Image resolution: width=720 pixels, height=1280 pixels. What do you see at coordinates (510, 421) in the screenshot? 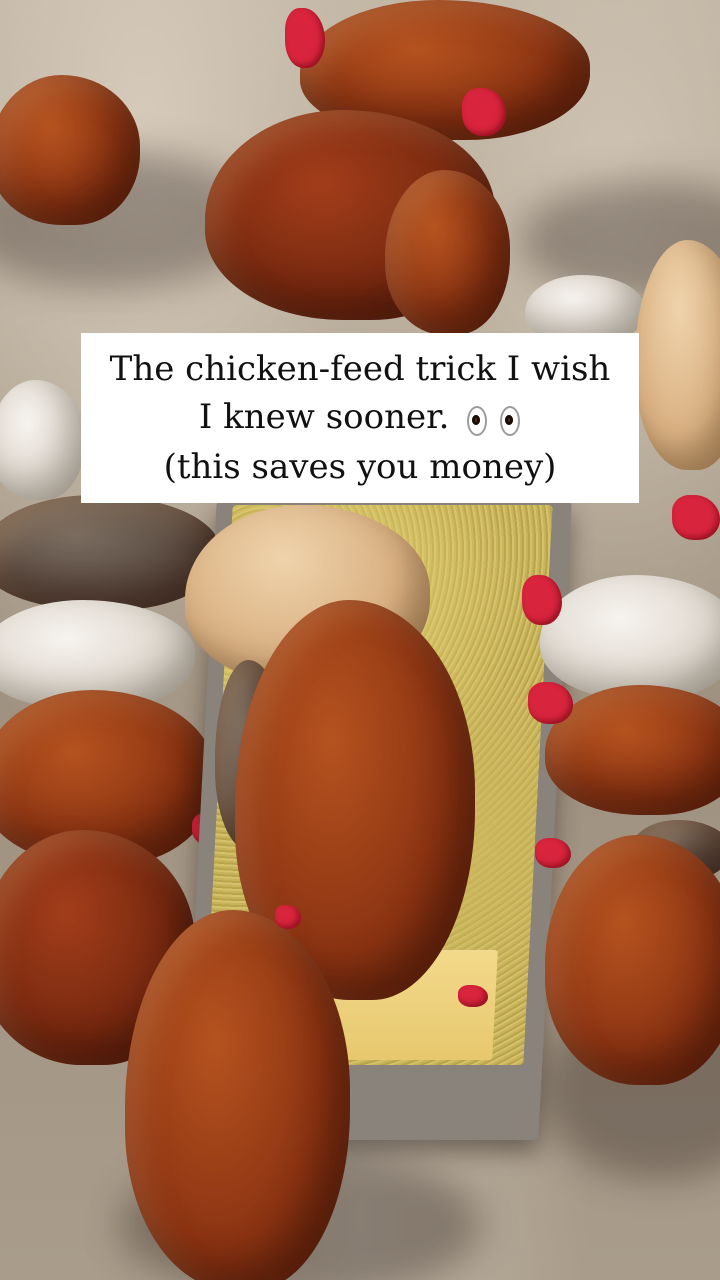
I see `right-eye-icon` at bounding box center [510, 421].